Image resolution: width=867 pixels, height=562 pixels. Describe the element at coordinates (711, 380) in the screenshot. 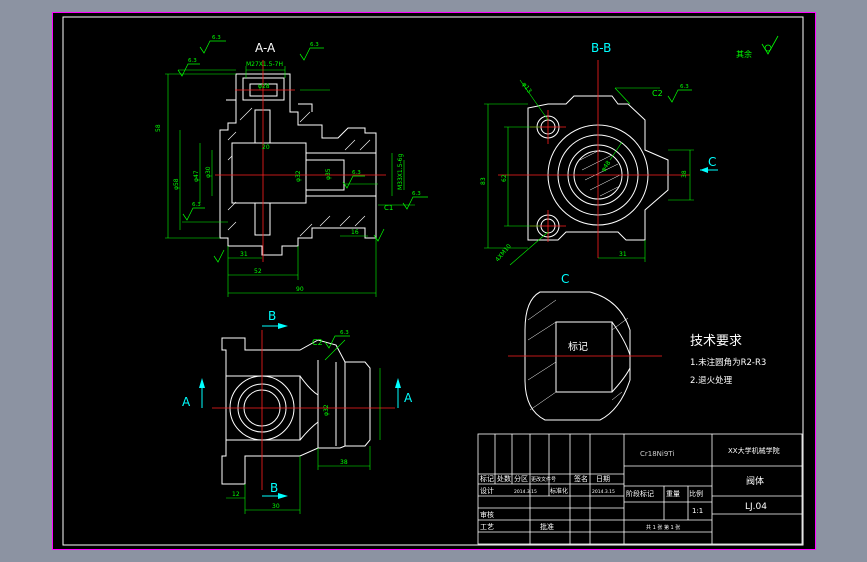

I see `tech-req-item-2: 2.退火处理` at that location.